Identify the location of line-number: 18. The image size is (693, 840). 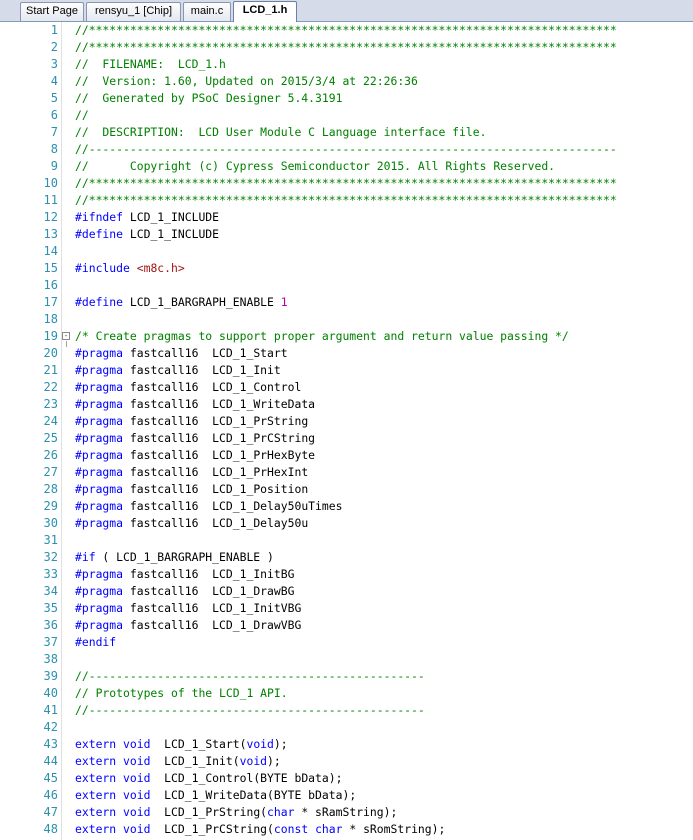
(50, 319).